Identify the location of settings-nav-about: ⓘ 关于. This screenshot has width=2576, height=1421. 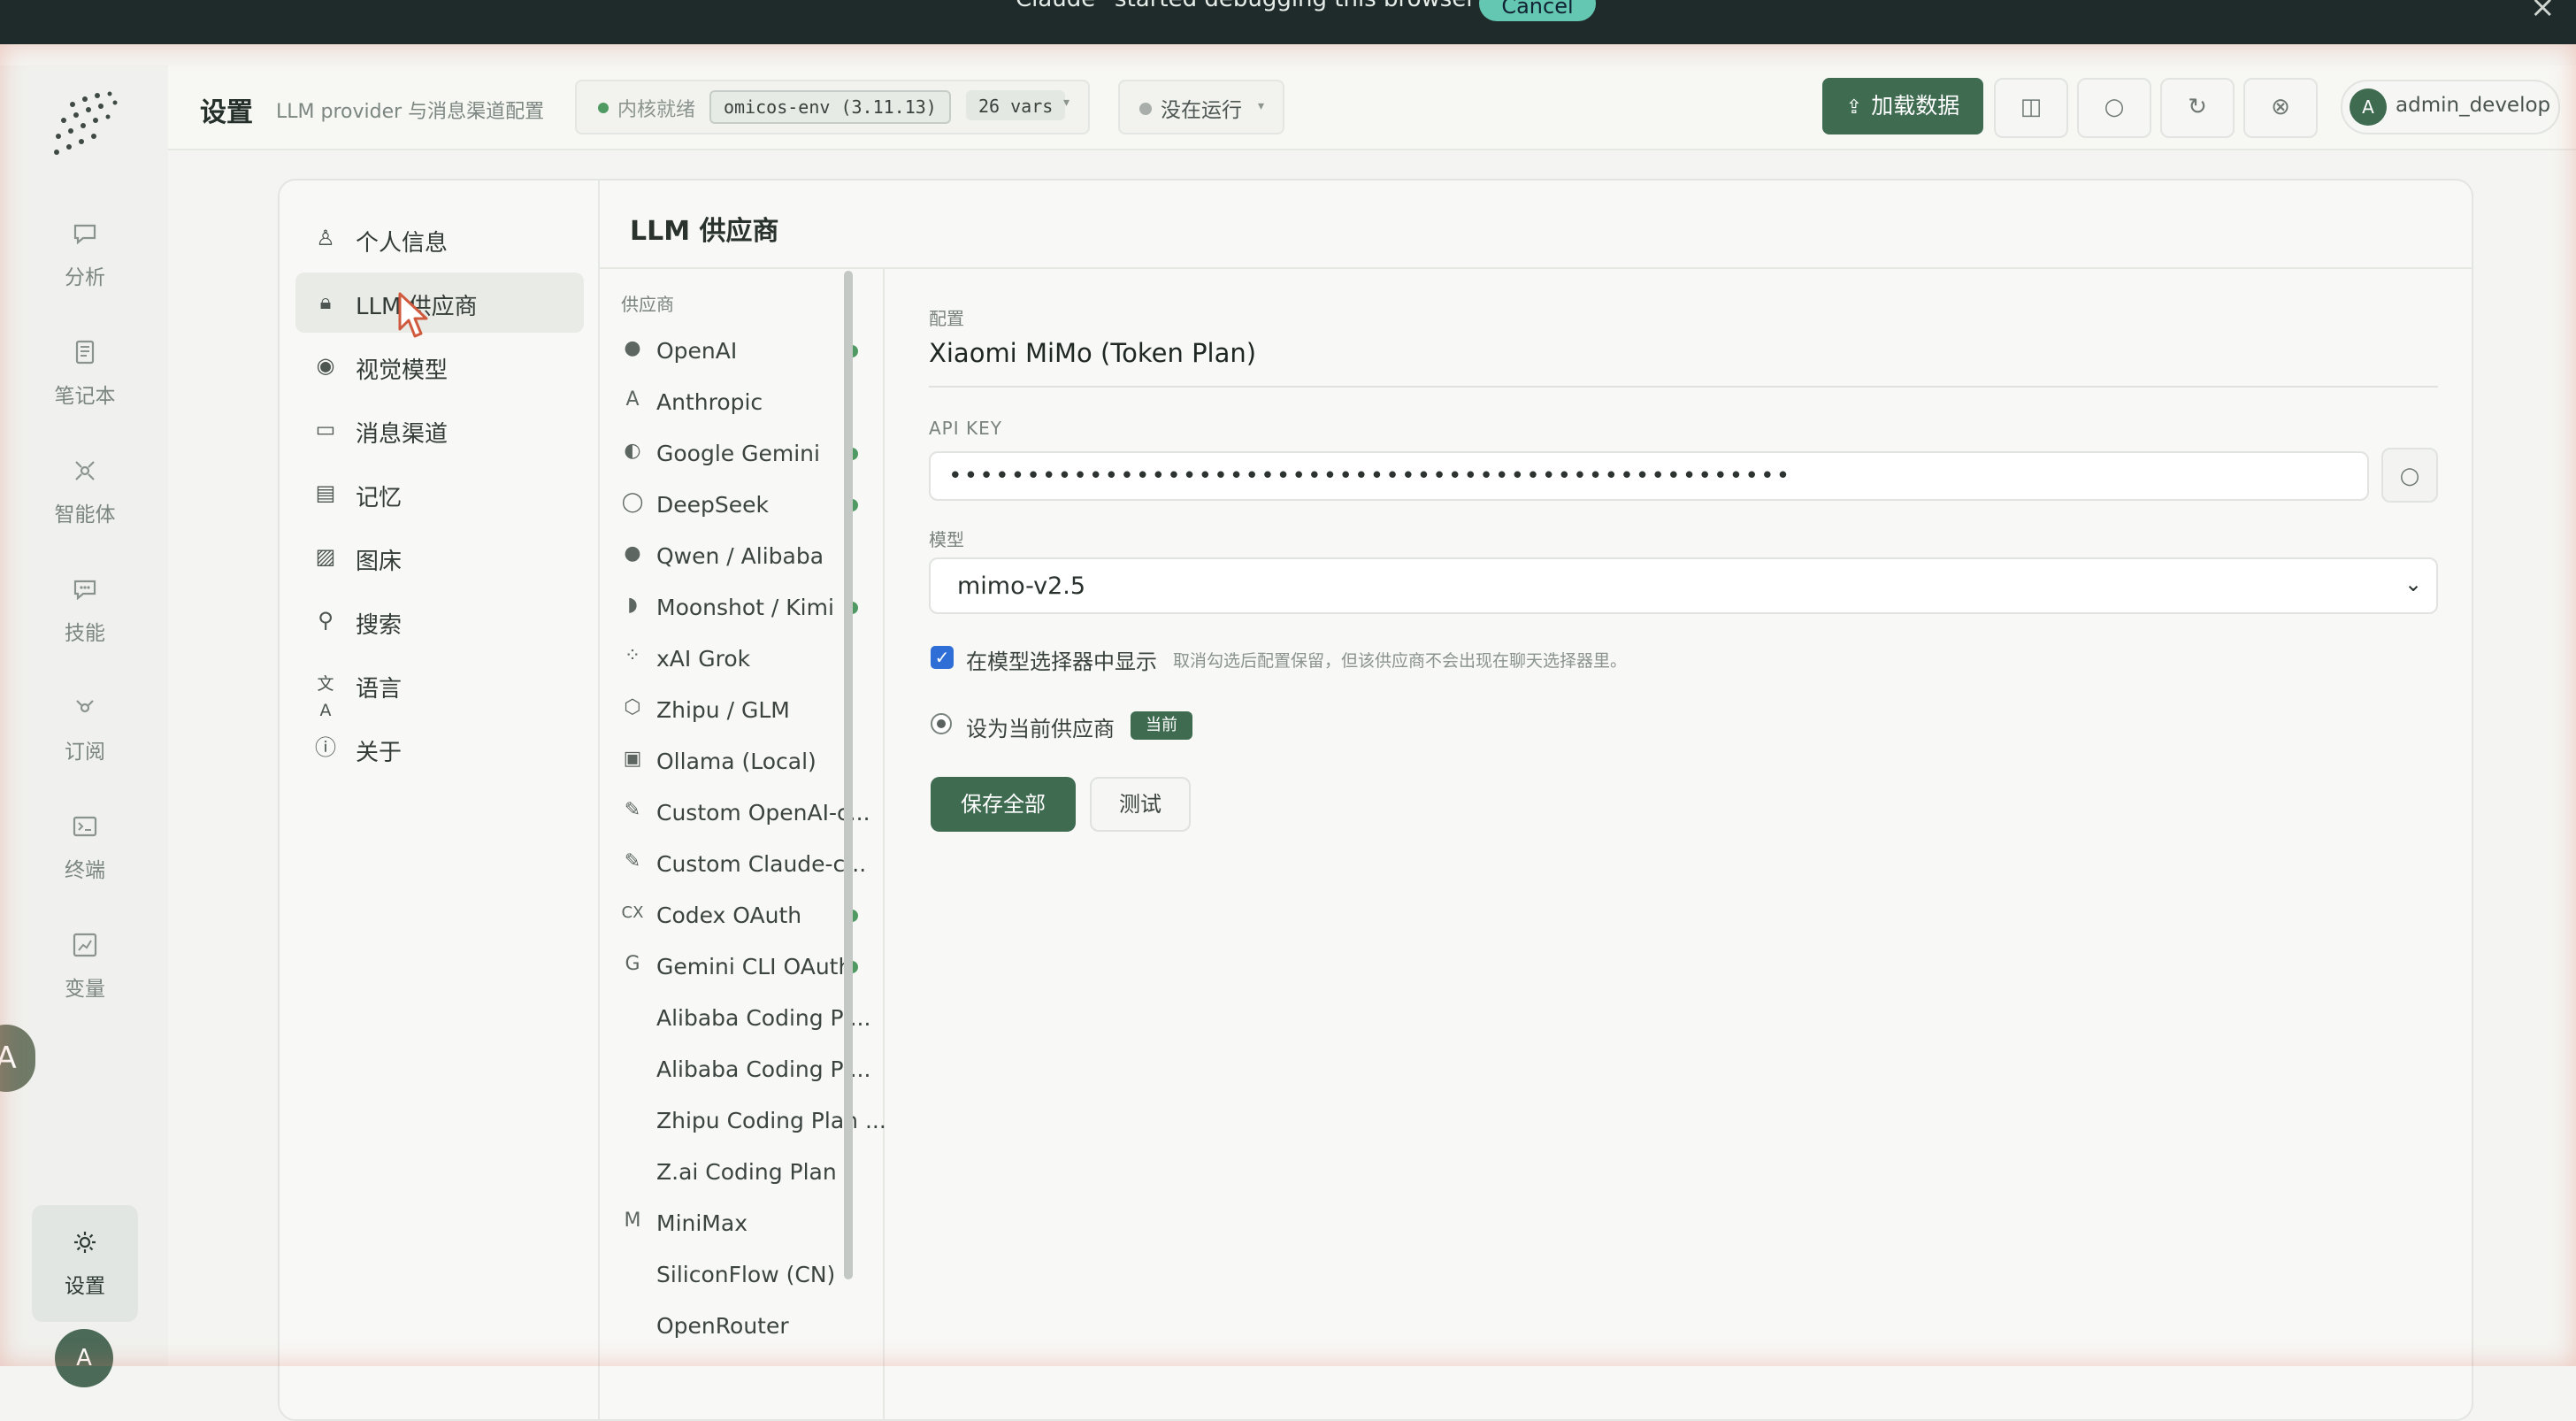
(439, 748).